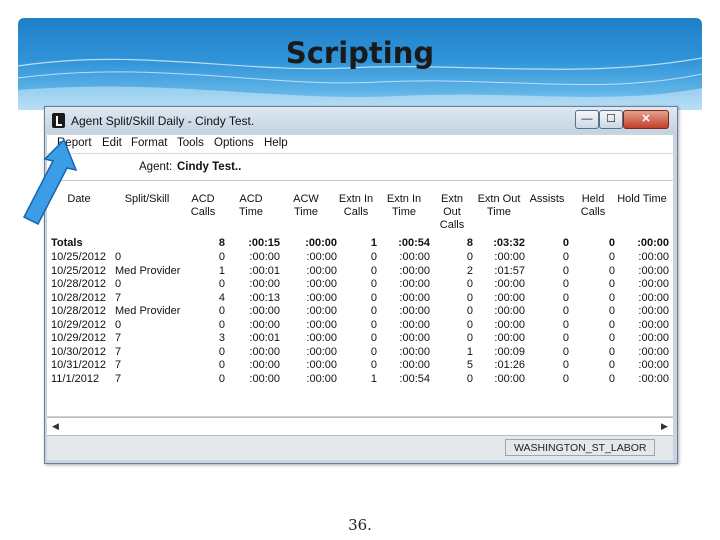 The width and height of the screenshot is (720, 540). Describe the element at coordinates (611, 351) in the screenshot. I see `table-row-7-held-calls: 0` at that location.